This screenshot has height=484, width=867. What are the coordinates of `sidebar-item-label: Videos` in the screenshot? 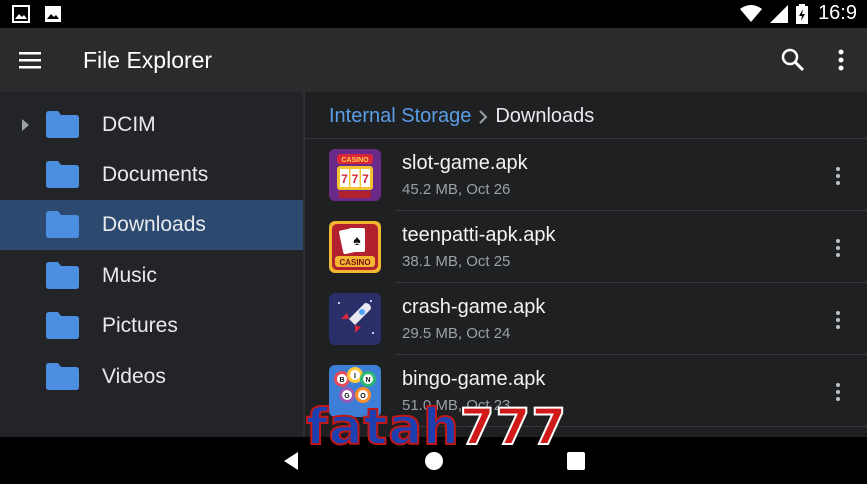 It's located at (134, 376).